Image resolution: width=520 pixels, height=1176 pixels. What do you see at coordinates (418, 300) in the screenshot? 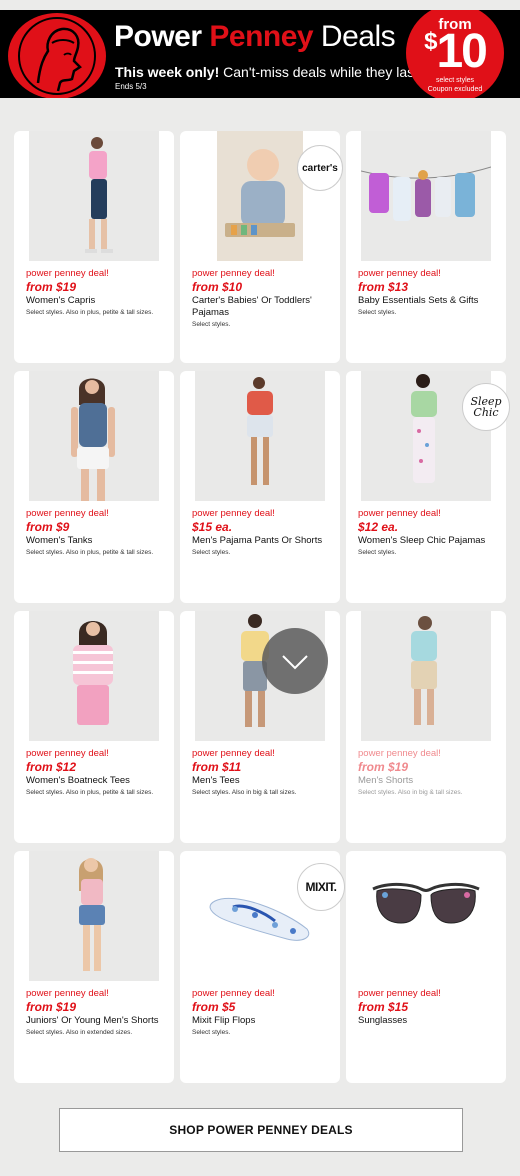
I see `product-name: Baby Essentials Sets & Gifts` at bounding box center [418, 300].